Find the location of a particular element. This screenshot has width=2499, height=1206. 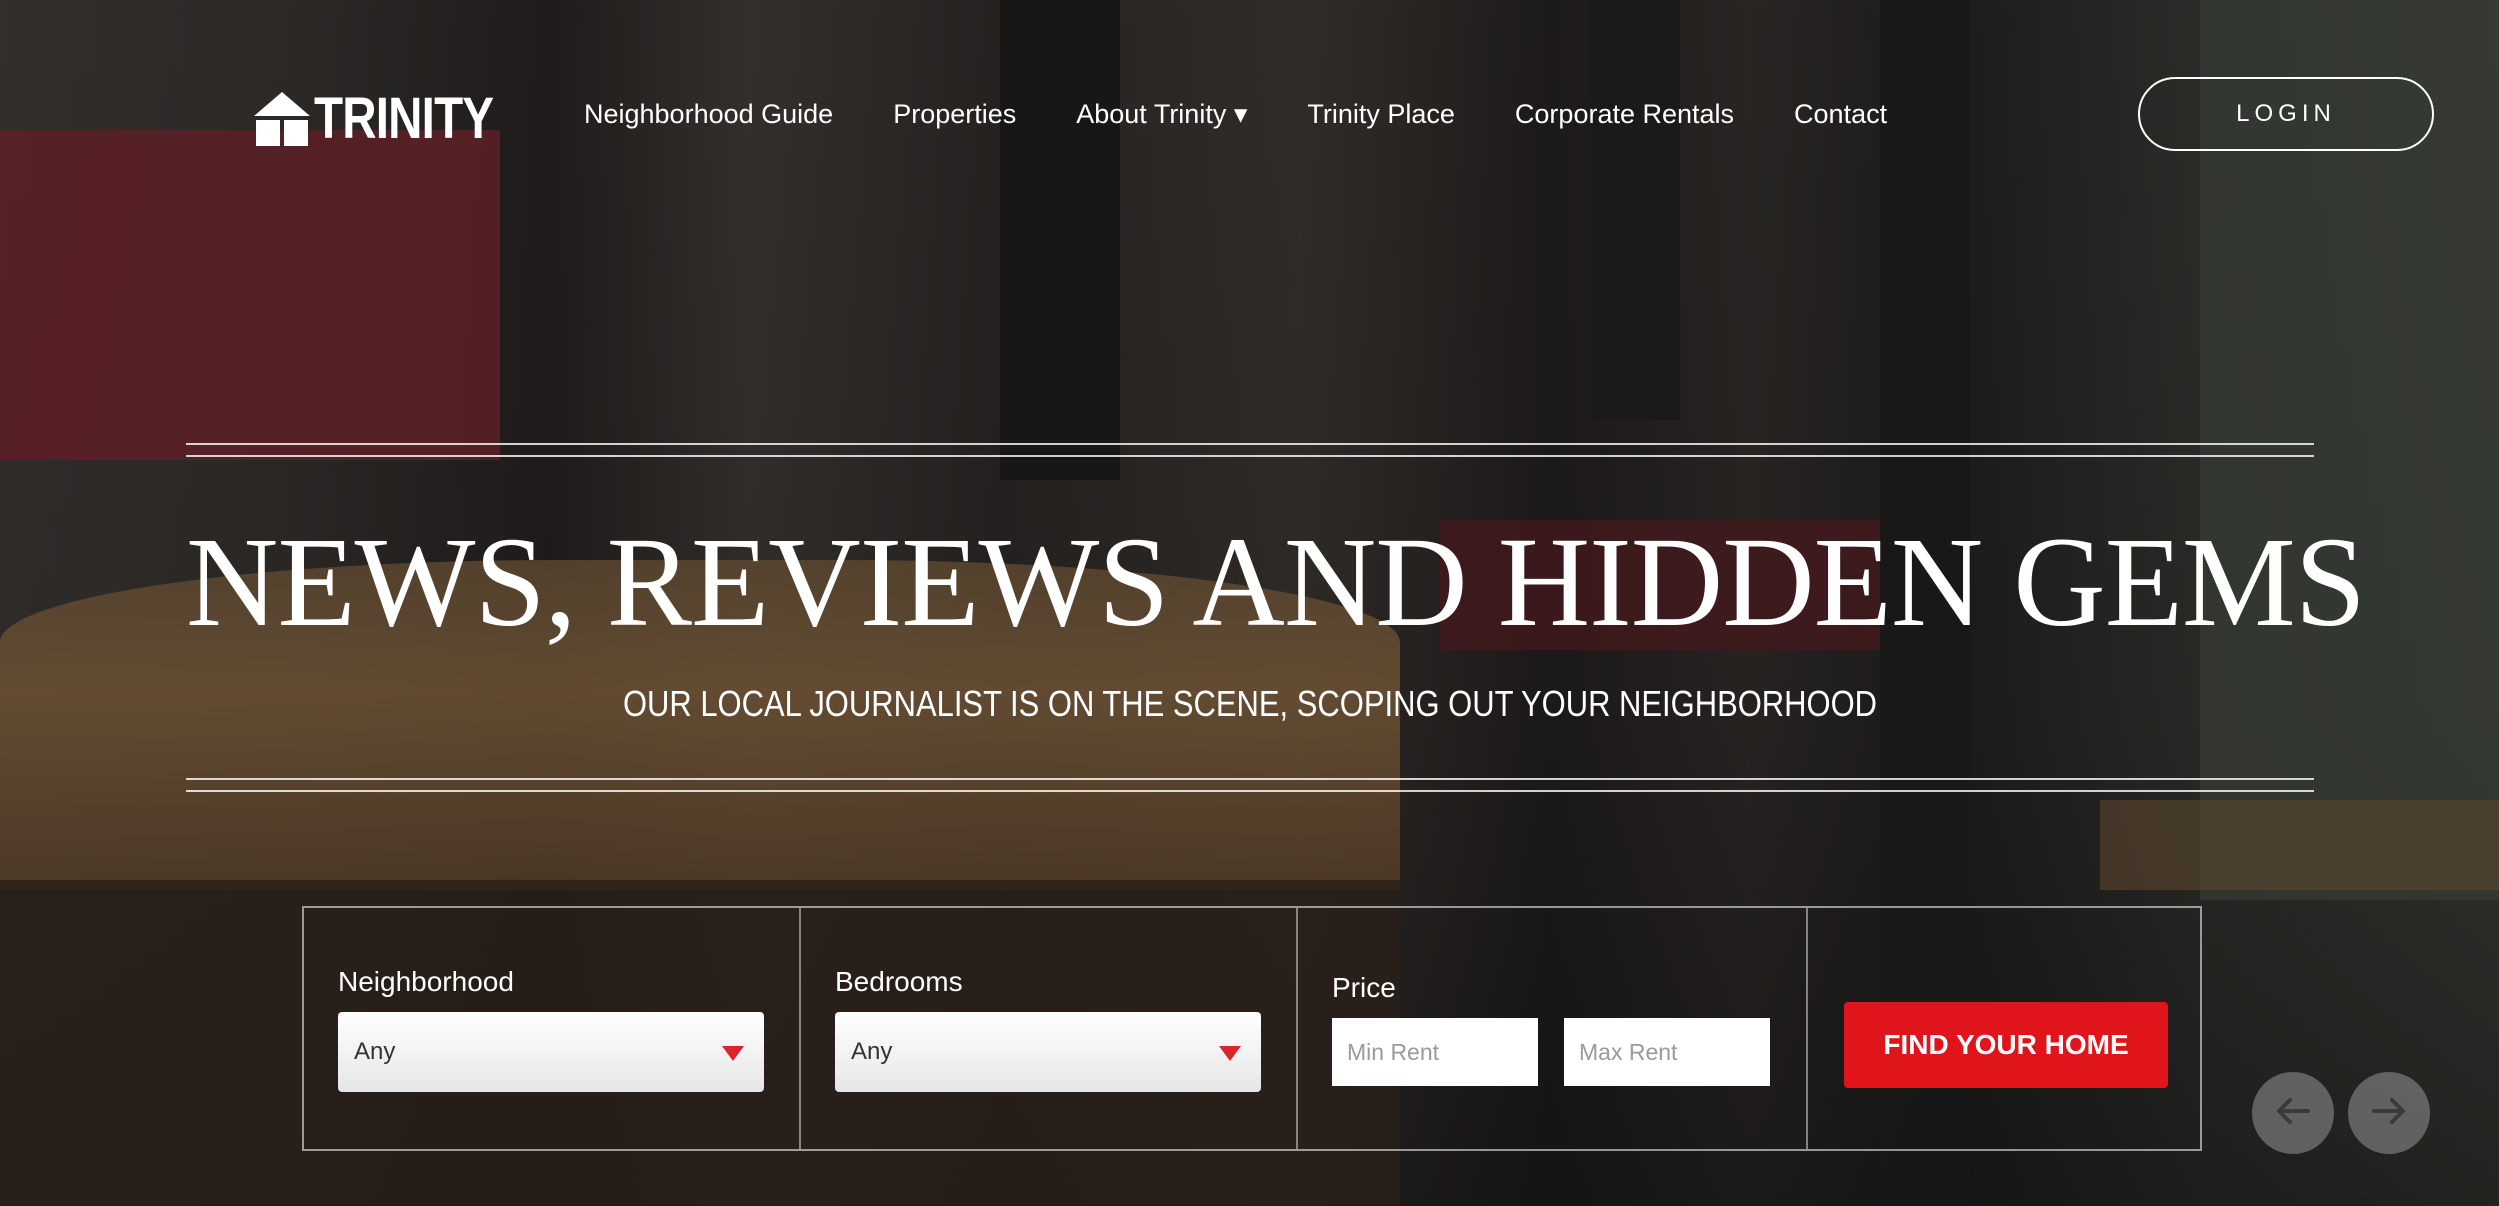

nav-item-neighborhood-guide: Neighborhood Guide is located at coordinates (708, 114).